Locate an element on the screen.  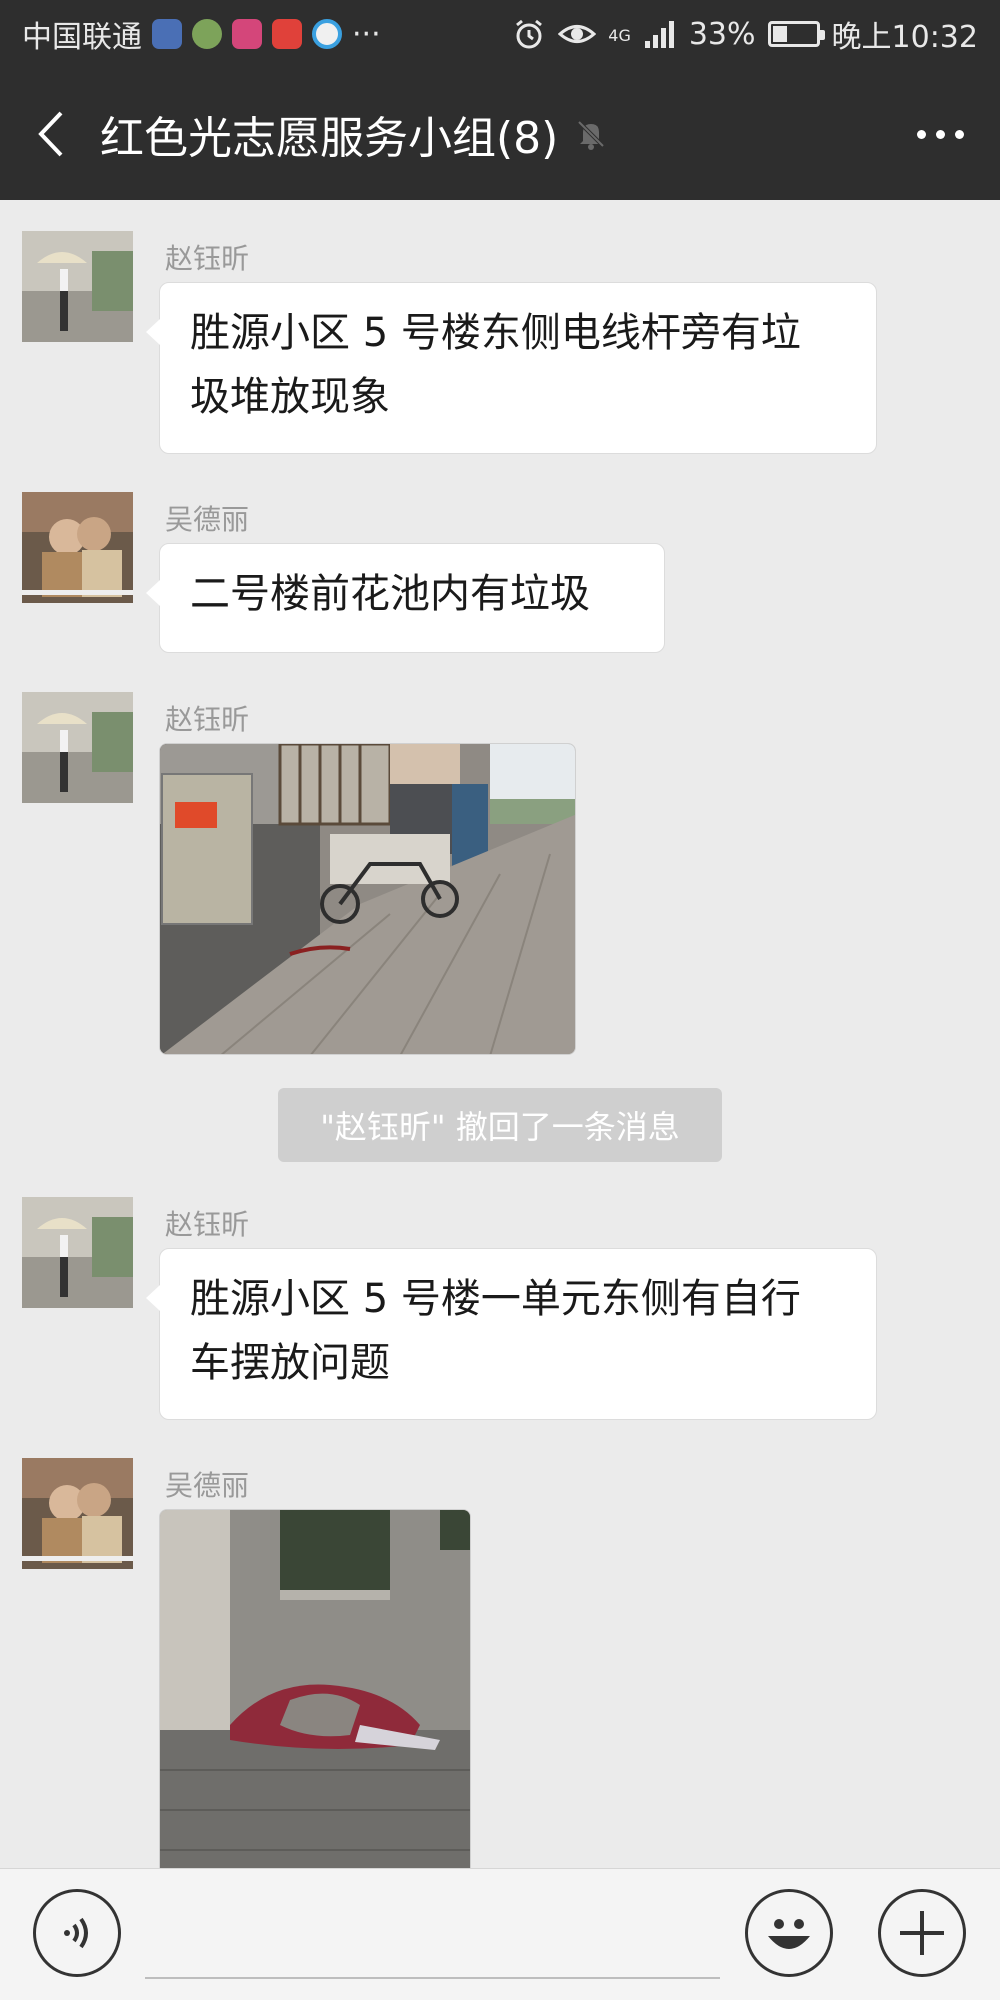
battery-percent-label: 33% is located at coordinates (722, 34).